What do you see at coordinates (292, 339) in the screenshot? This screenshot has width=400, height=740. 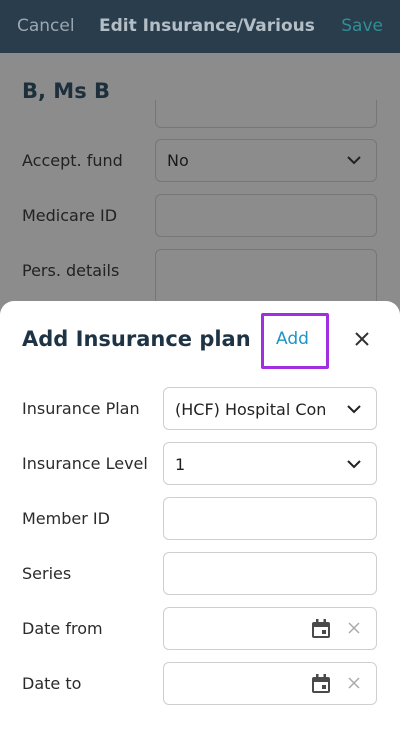 I see `add-button-label: Add` at bounding box center [292, 339].